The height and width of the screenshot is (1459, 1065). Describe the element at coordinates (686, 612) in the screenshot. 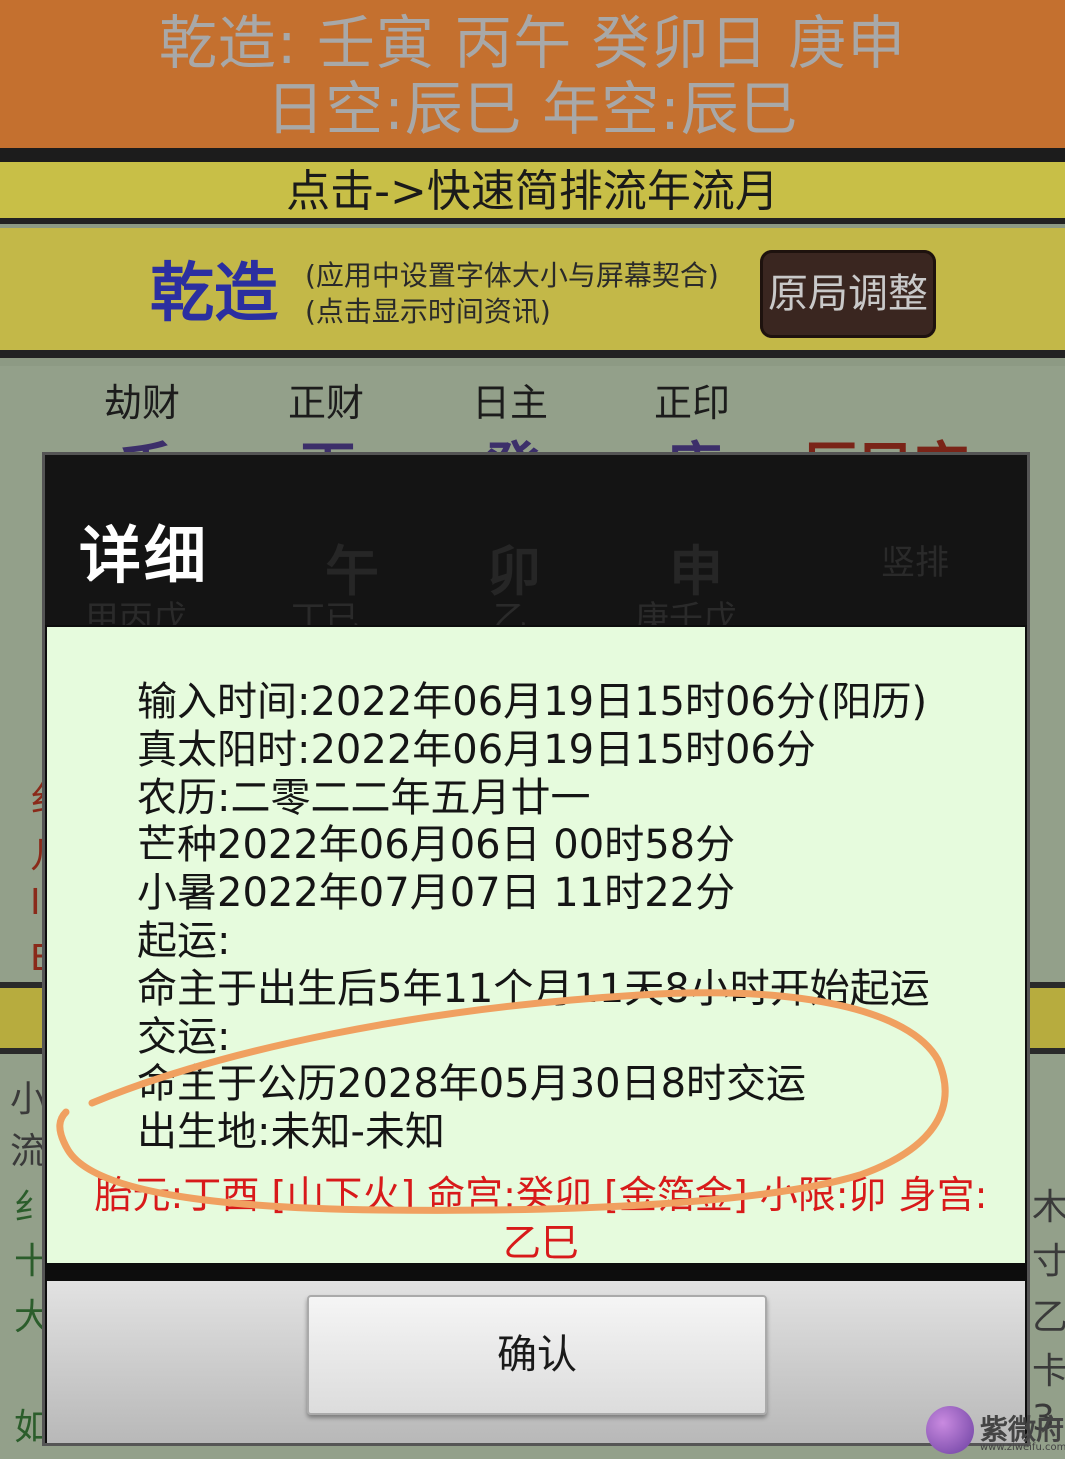

I see `canggan-text: 庚壬戊` at that location.